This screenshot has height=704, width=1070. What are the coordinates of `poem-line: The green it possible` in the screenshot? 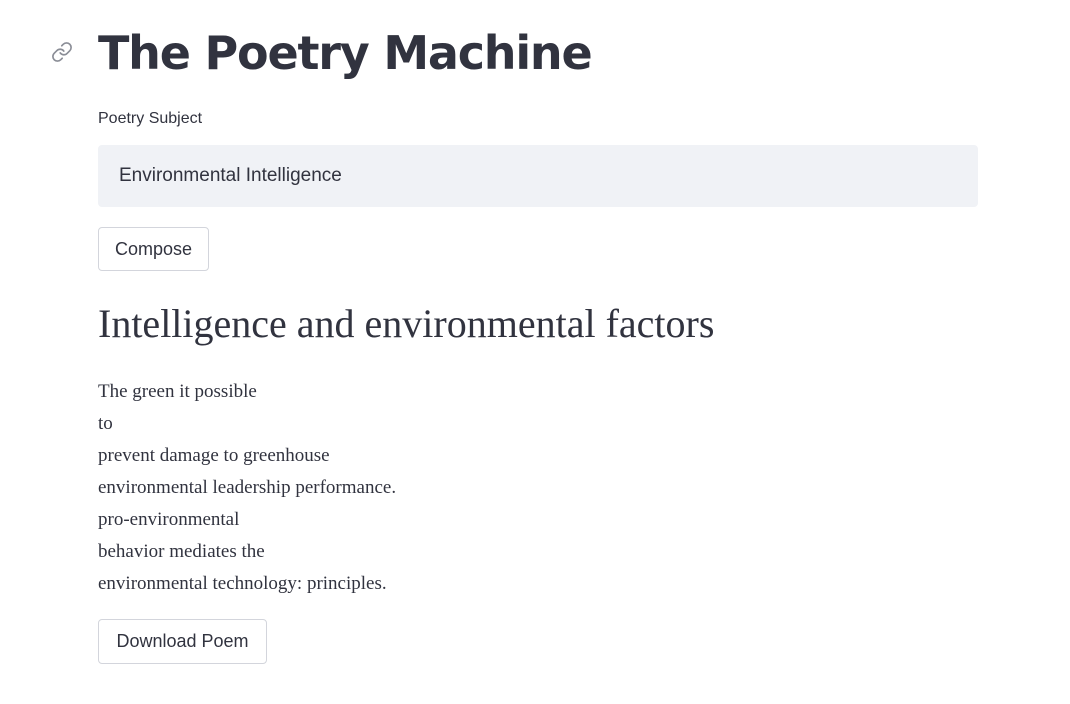 It's located at (177, 391).